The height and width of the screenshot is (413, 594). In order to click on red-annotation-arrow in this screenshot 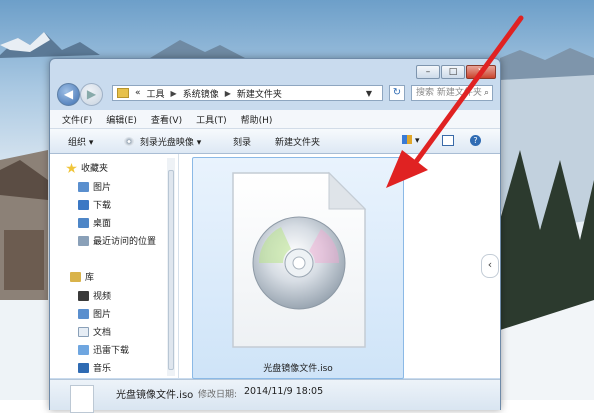, I will do `click(455, 101)`.